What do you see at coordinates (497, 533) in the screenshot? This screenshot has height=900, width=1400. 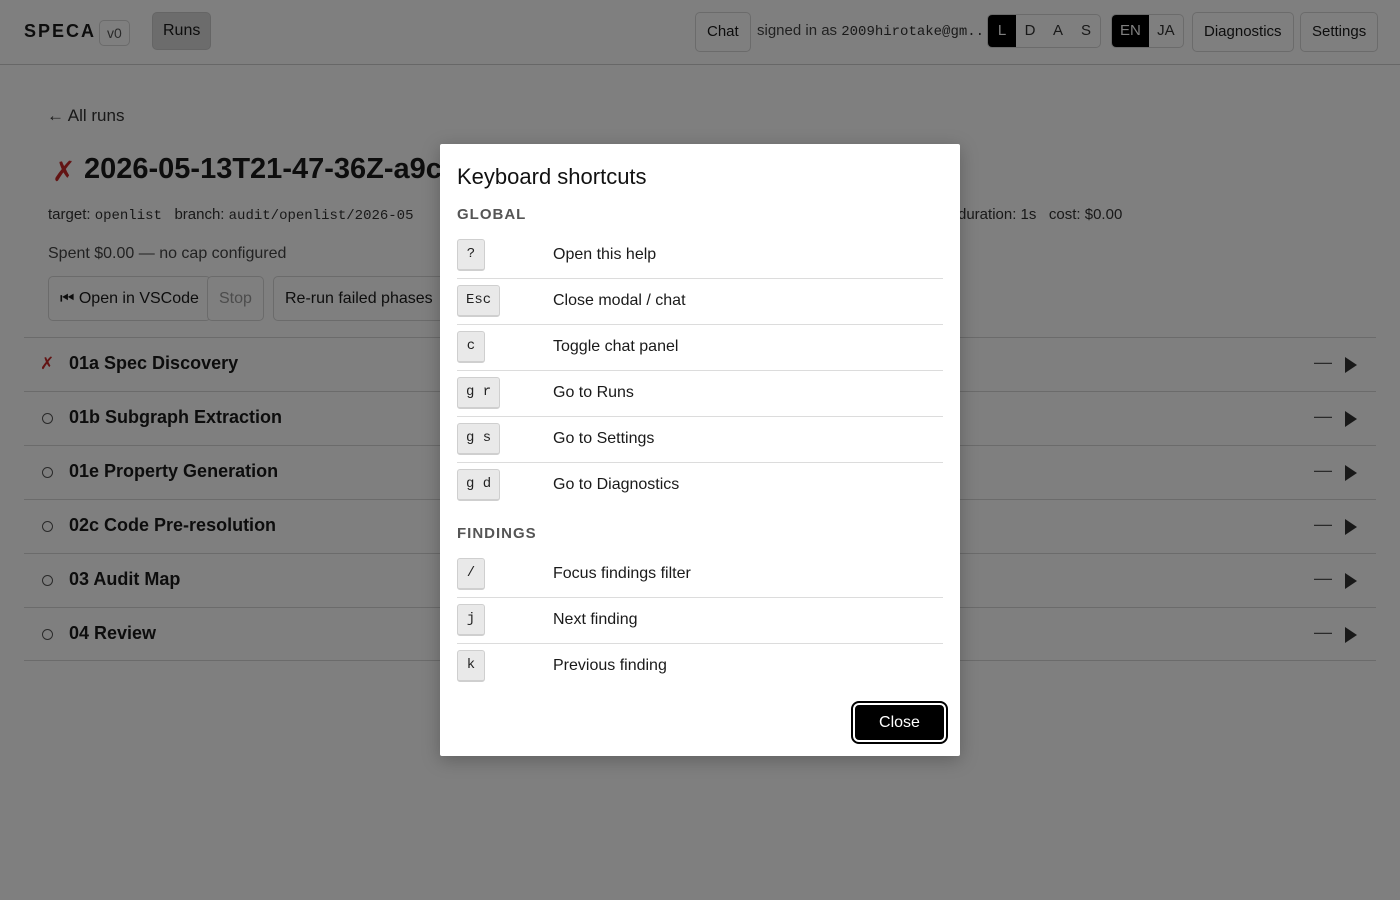 I see `section-findings: FINDINGS` at bounding box center [497, 533].